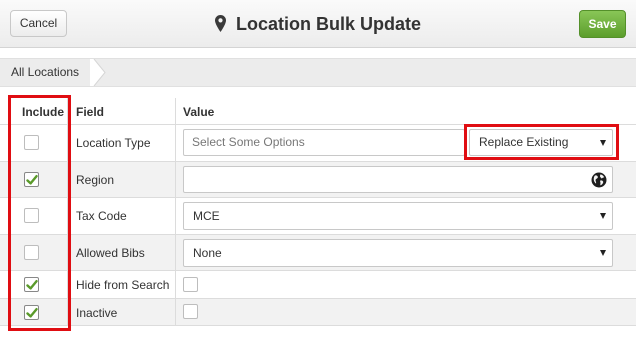 This screenshot has width=636, height=337. I want to click on globe-icon, so click(599, 180).